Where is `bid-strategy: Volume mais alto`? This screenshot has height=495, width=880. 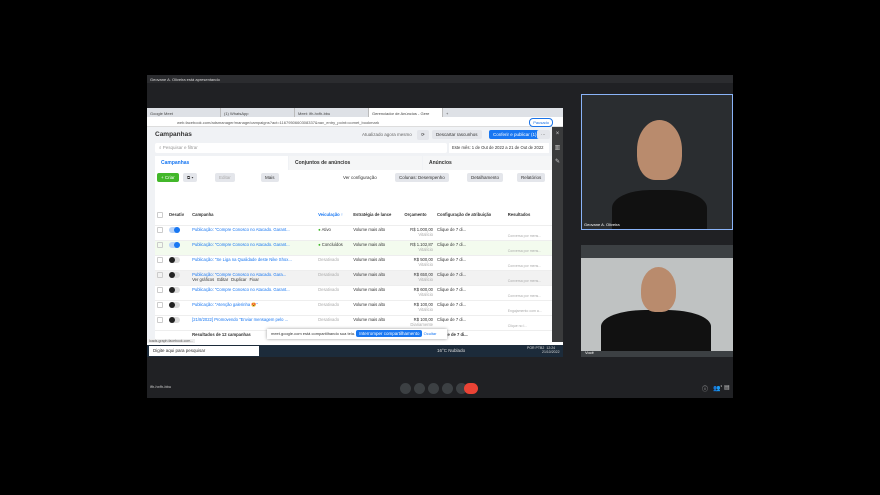 bid-strategy: Volume mais alto is located at coordinates (377, 248).